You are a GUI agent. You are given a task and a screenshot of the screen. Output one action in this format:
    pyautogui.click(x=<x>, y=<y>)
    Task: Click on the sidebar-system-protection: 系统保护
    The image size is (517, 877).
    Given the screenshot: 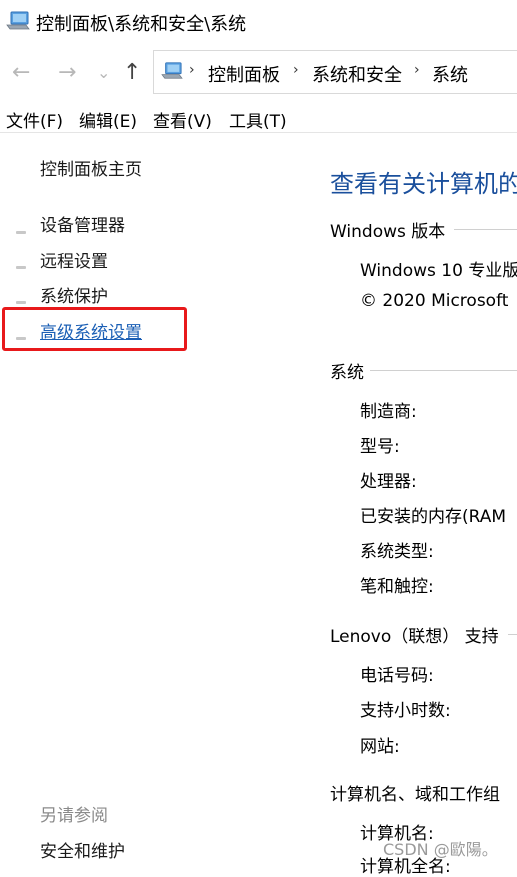 What is the action you would take?
    pyautogui.click(x=74, y=294)
    